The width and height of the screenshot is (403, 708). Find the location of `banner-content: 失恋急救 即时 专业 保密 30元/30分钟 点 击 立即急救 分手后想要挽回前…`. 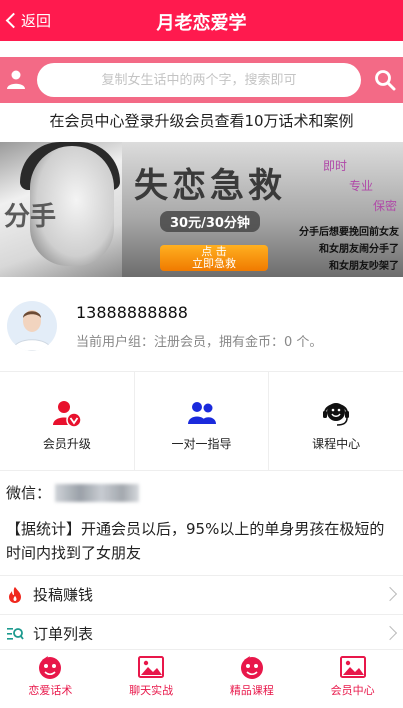

banner-content: 失恋急救 即时 专业 保密 30元/30分钟 点 击 立即急救 分手后想要挽回前… is located at coordinates (262, 209).